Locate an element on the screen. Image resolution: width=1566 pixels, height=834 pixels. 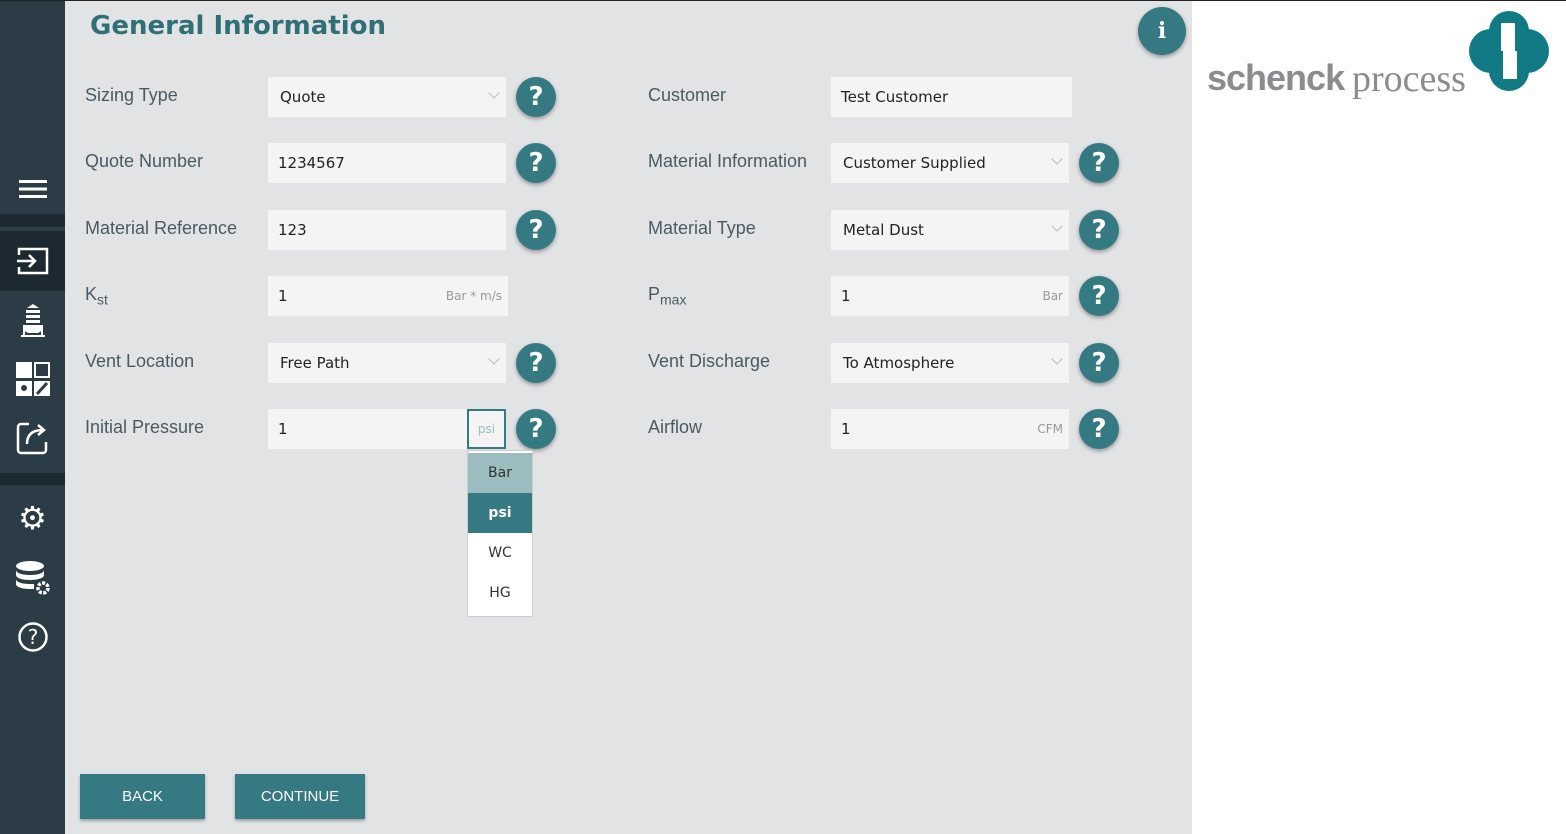
unit-option-psi: psi is located at coordinates (500, 513).